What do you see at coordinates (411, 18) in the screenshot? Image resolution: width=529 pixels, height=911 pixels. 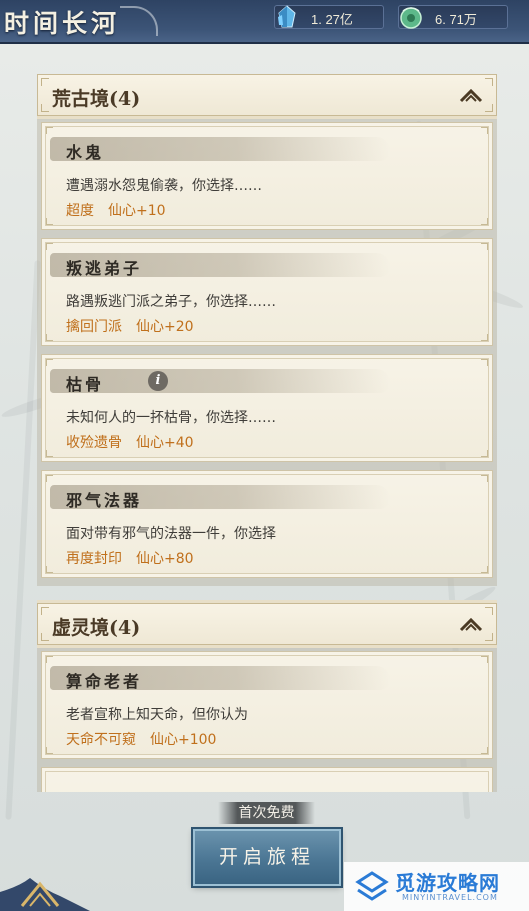 I see `jade-coin-icon` at bounding box center [411, 18].